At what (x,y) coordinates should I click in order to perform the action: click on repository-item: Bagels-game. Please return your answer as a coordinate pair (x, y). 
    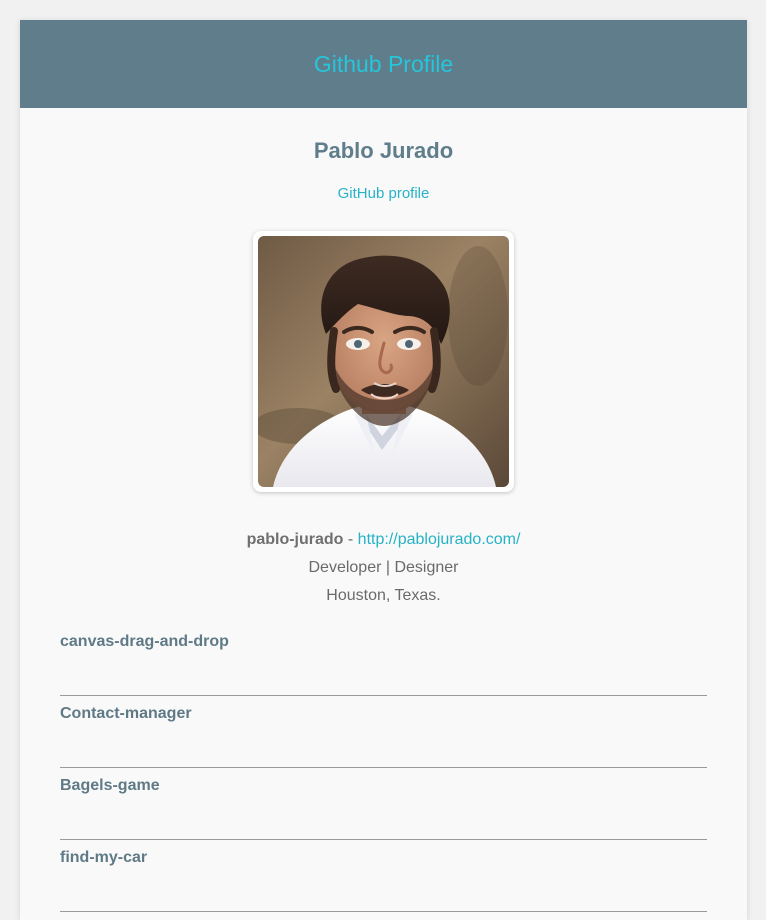
    Looking at the image, I should click on (383, 804).